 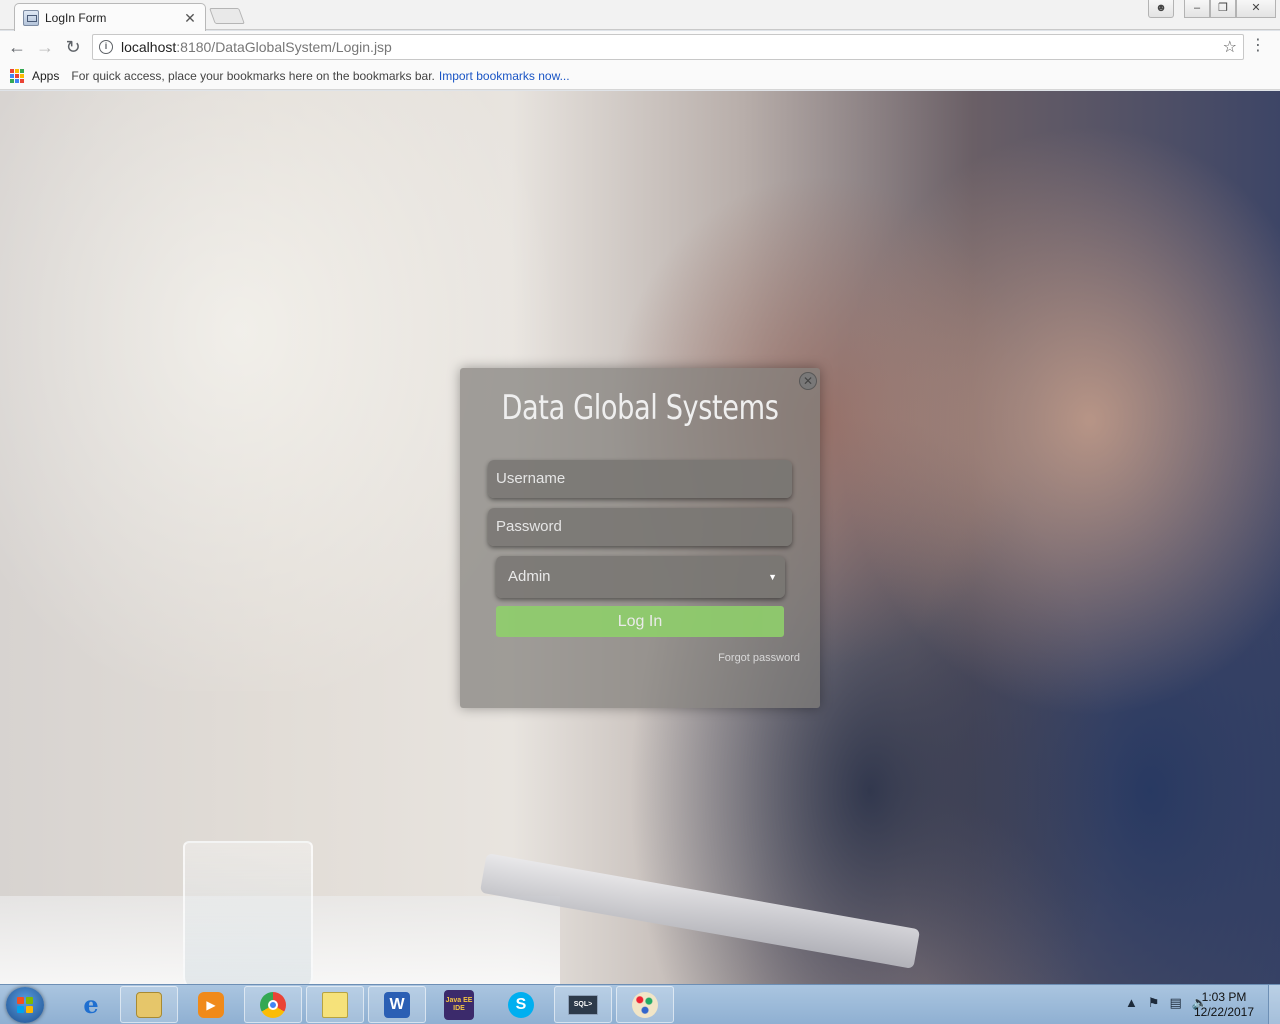 I want to click on skype-icon-label: S, so click(x=521, y=1004).